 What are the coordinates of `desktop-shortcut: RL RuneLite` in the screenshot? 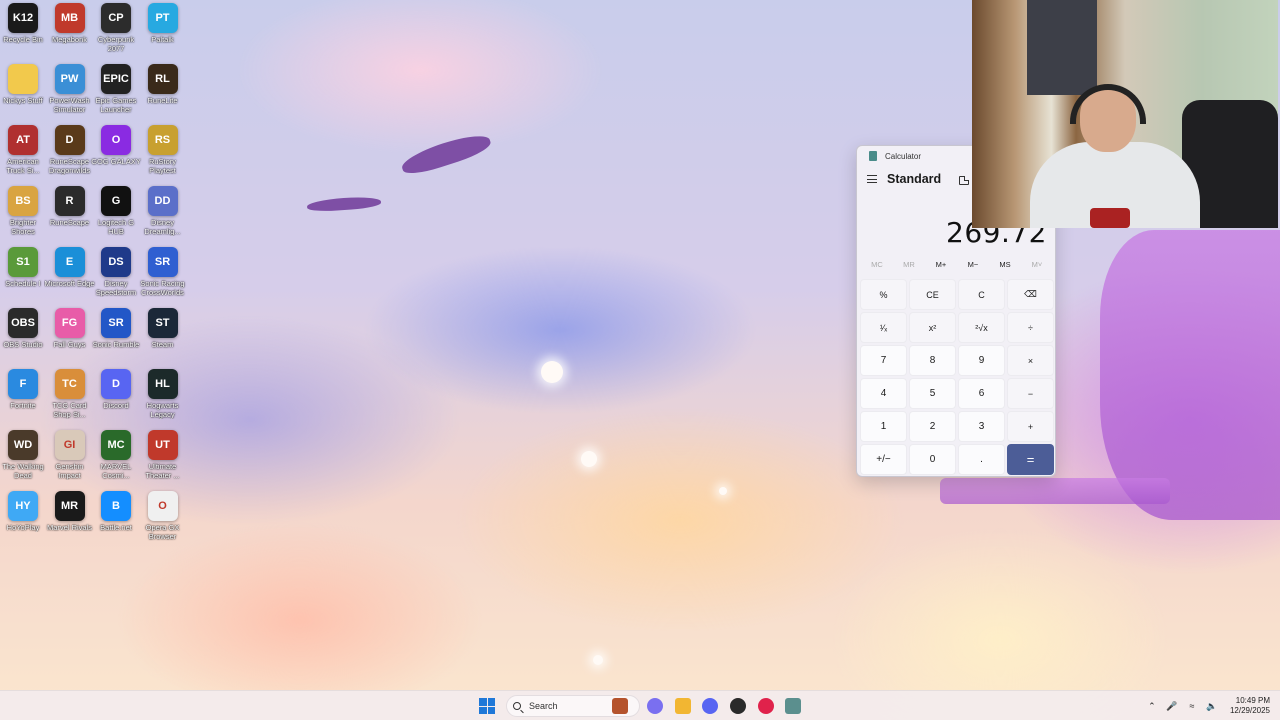 It's located at (163, 84).